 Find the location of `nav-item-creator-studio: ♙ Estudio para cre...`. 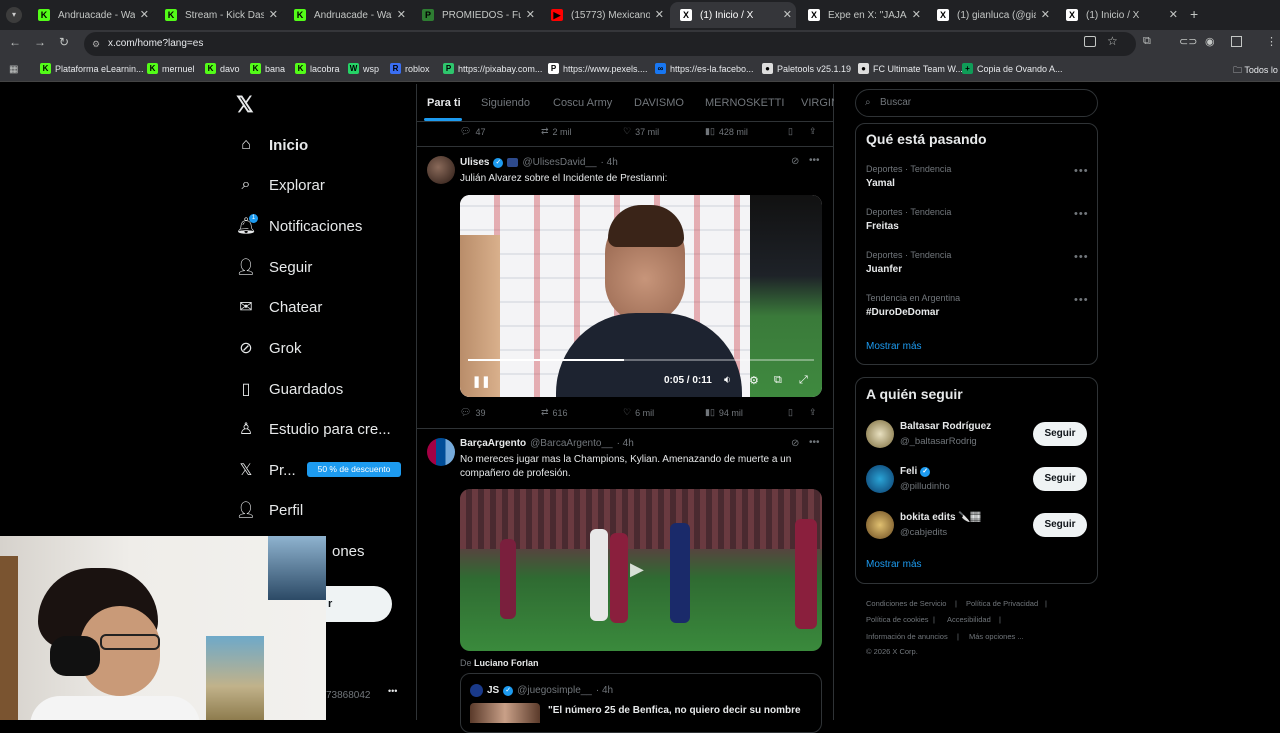

nav-item-creator-studio: ♙ Estudio para cre... is located at coordinates (313, 429).